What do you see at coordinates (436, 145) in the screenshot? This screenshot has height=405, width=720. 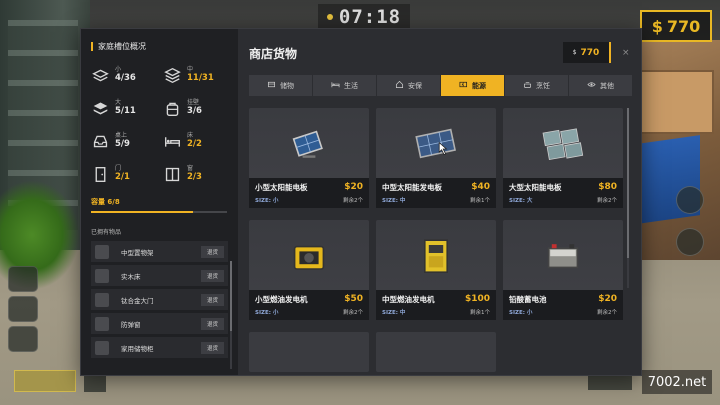 I see `solar-panel-medium-icon` at bounding box center [436, 145].